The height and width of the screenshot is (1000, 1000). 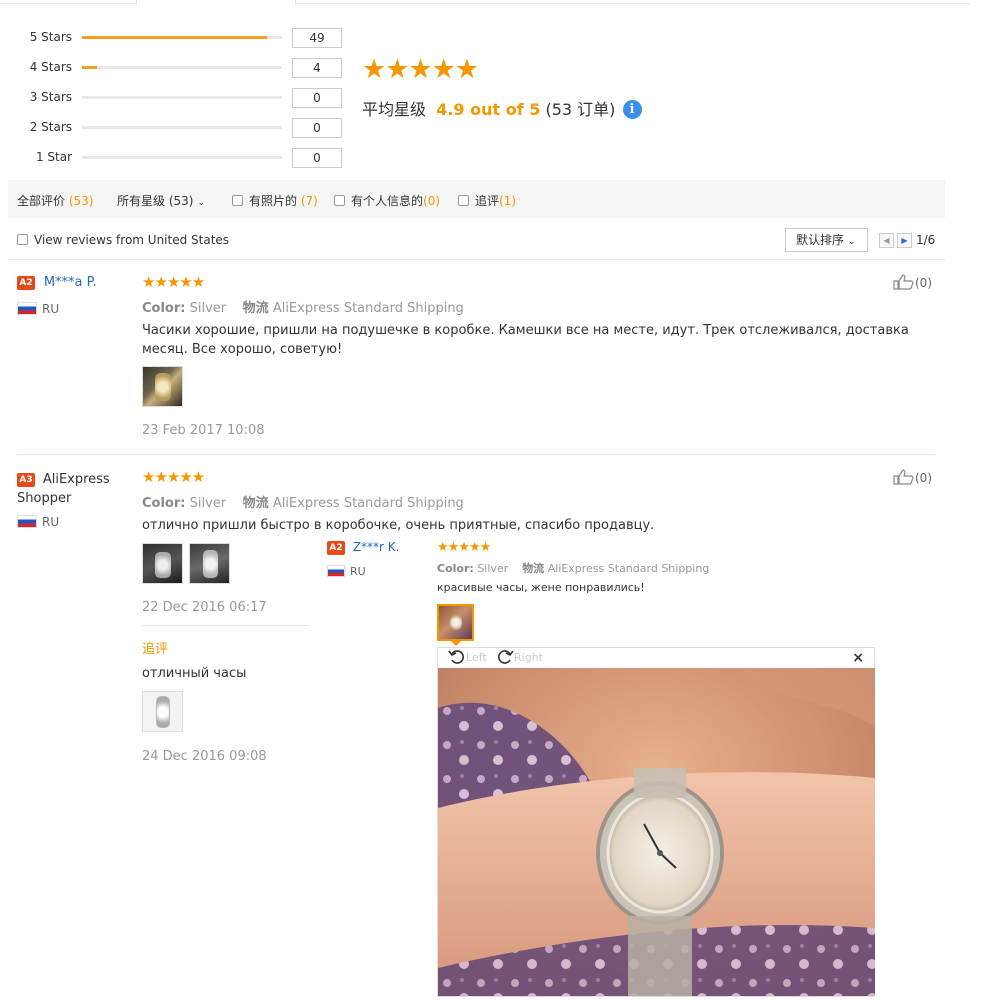 What do you see at coordinates (204, 607) in the screenshot?
I see `review-date: 22 Dec 2016 06:17` at bounding box center [204, 607].